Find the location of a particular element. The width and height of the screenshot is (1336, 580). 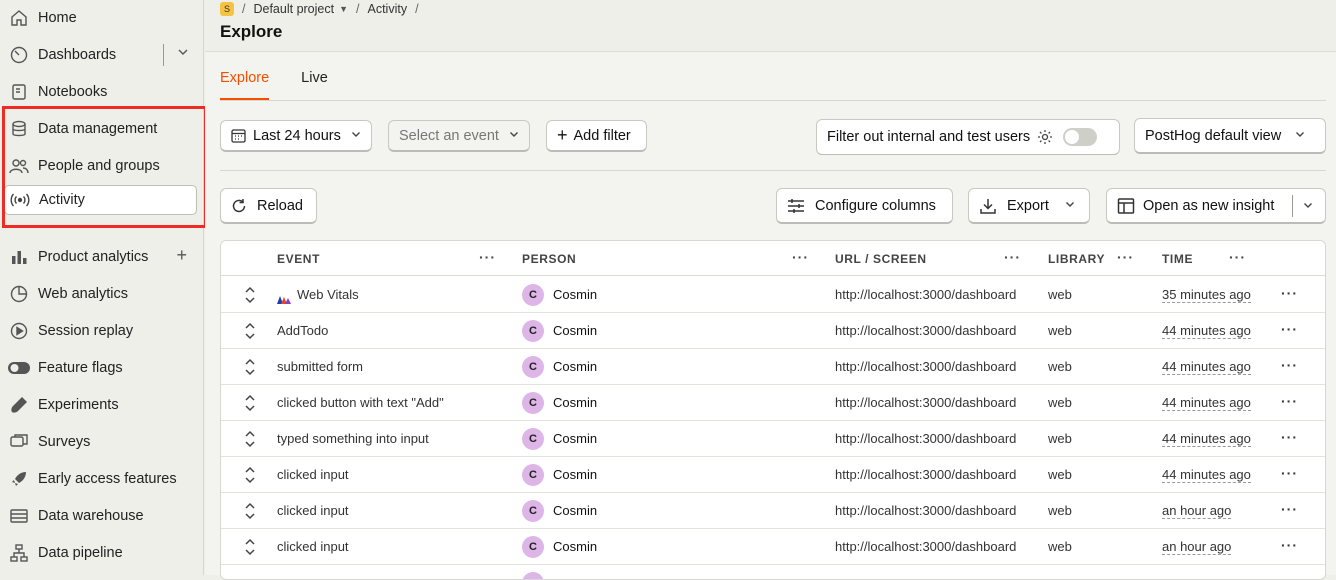

chevron-down-icon: ▼ is located at coordinates (343, 9).